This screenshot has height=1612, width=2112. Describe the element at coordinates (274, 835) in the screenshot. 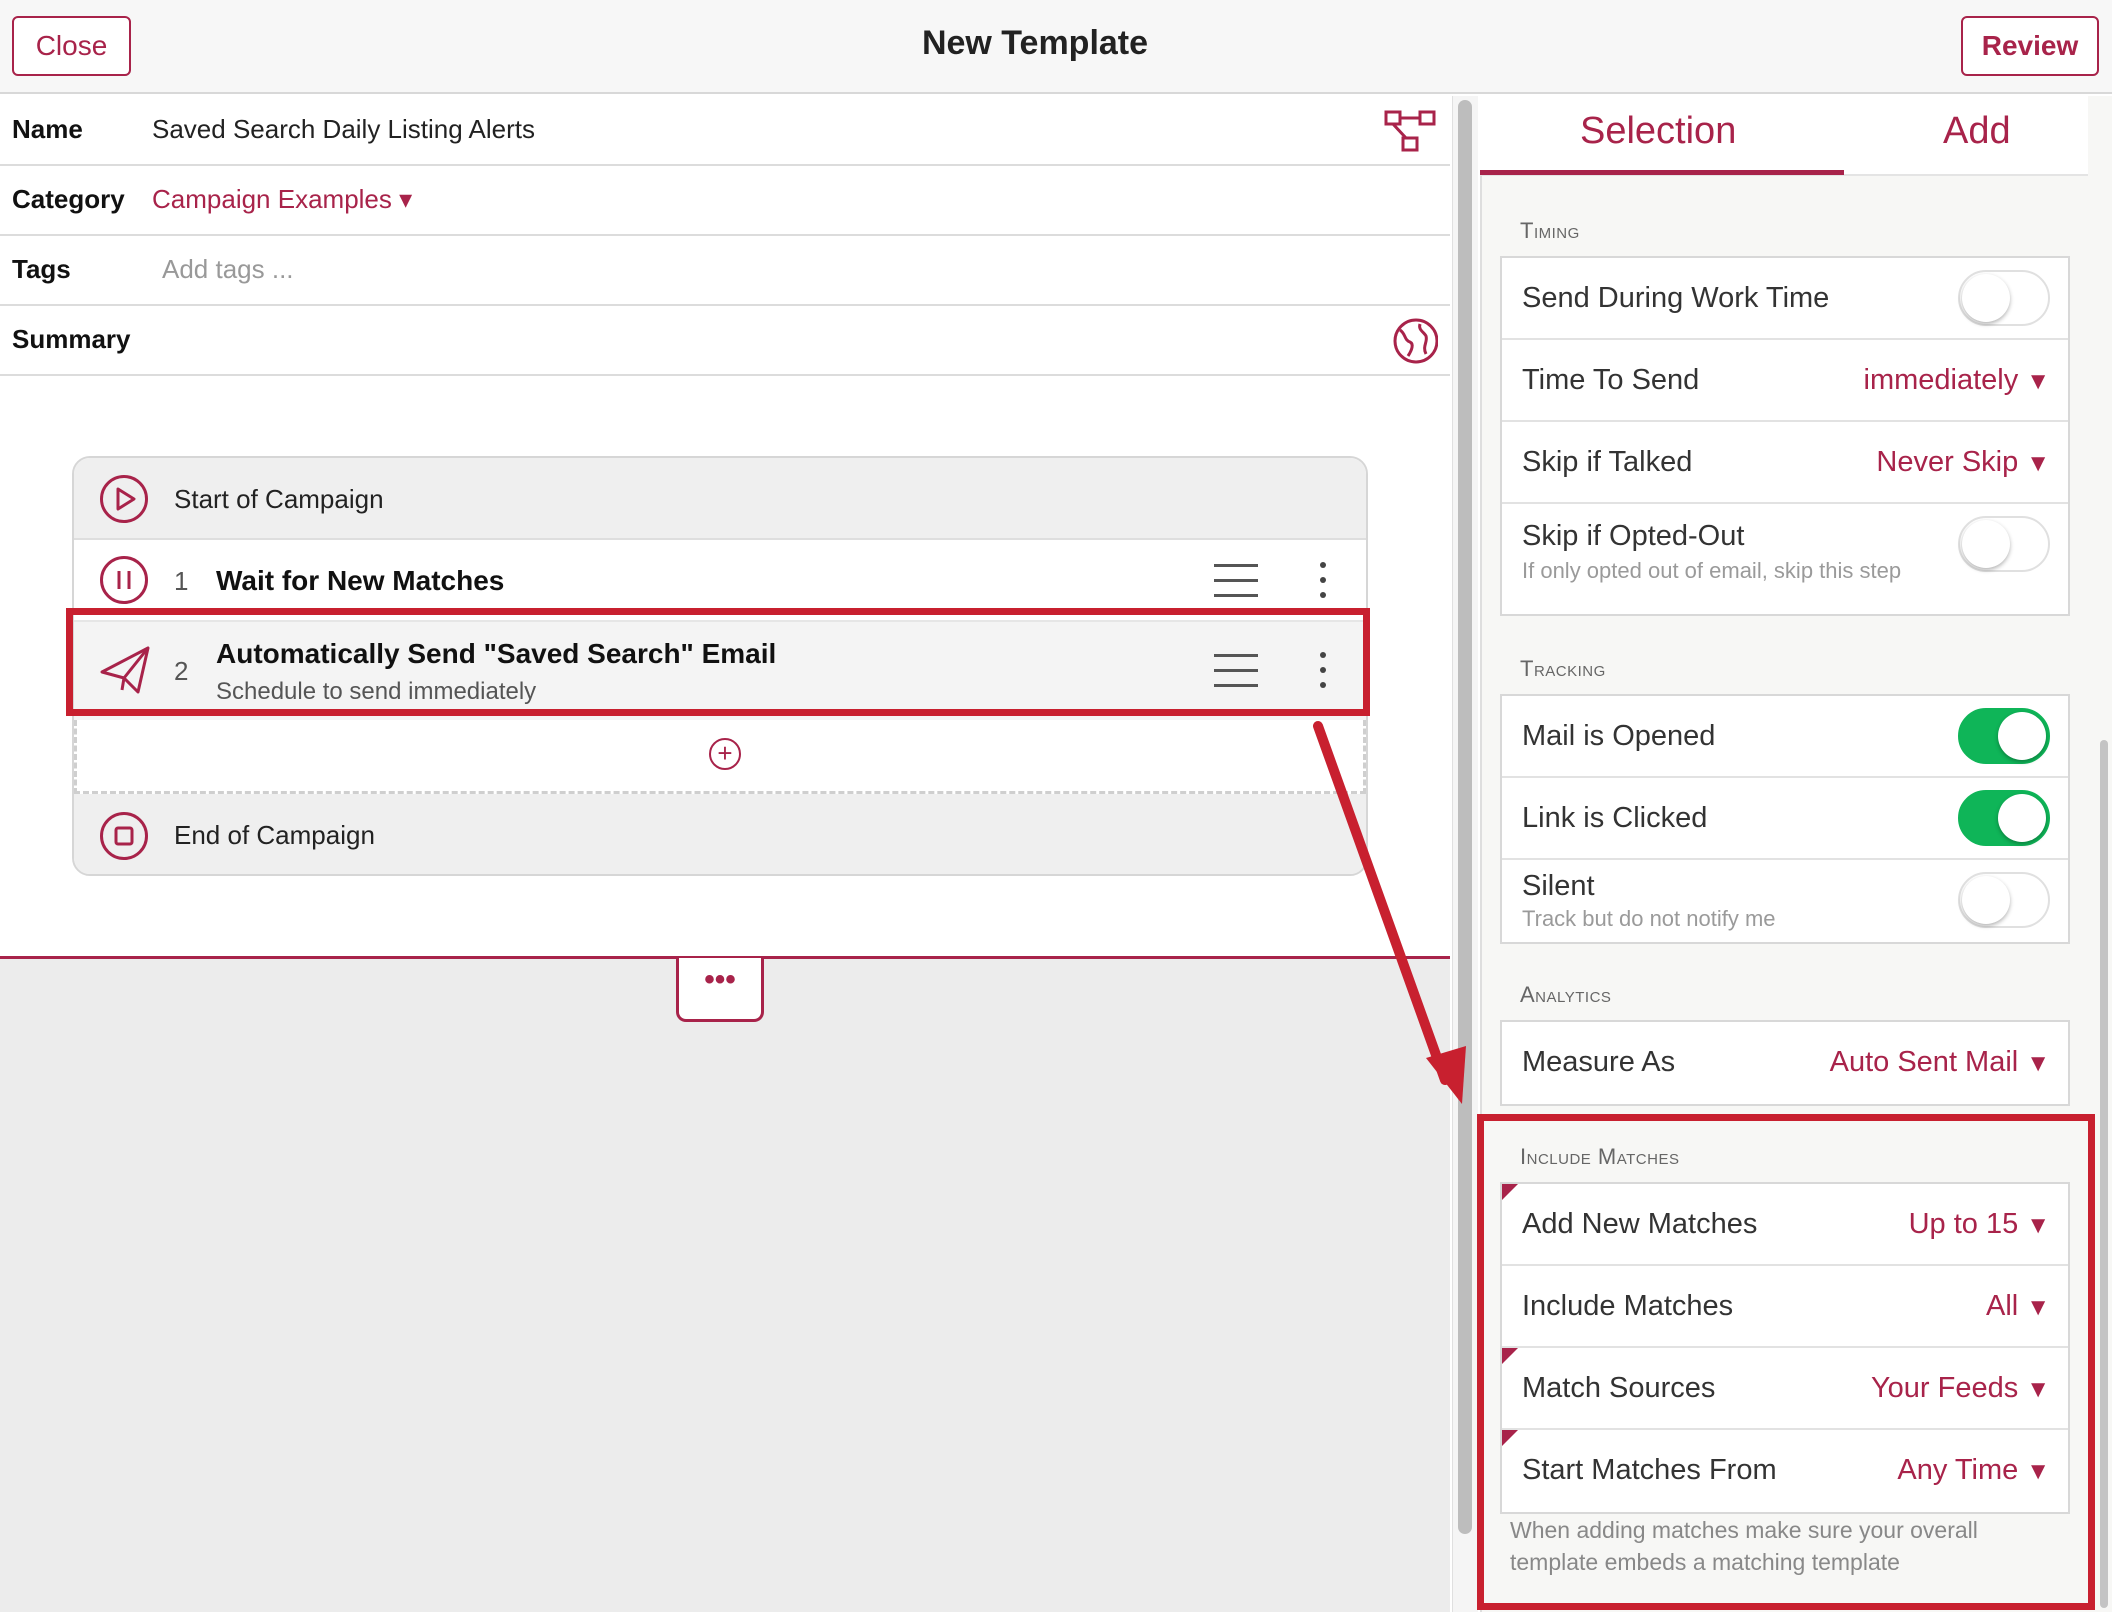

I see `end-label: End of Campaign` at that location.